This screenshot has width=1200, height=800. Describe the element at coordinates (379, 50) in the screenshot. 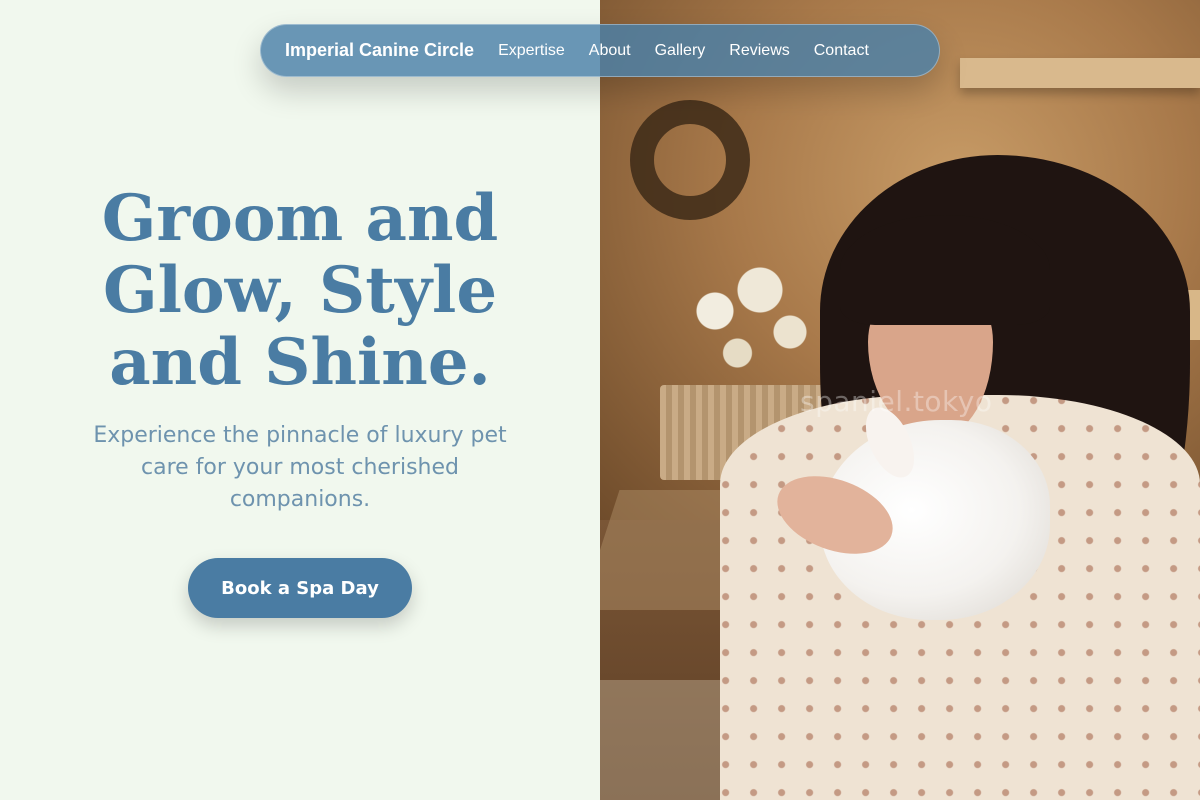

I see `brand-logo-text: Imperial Canine Circle` at that location.